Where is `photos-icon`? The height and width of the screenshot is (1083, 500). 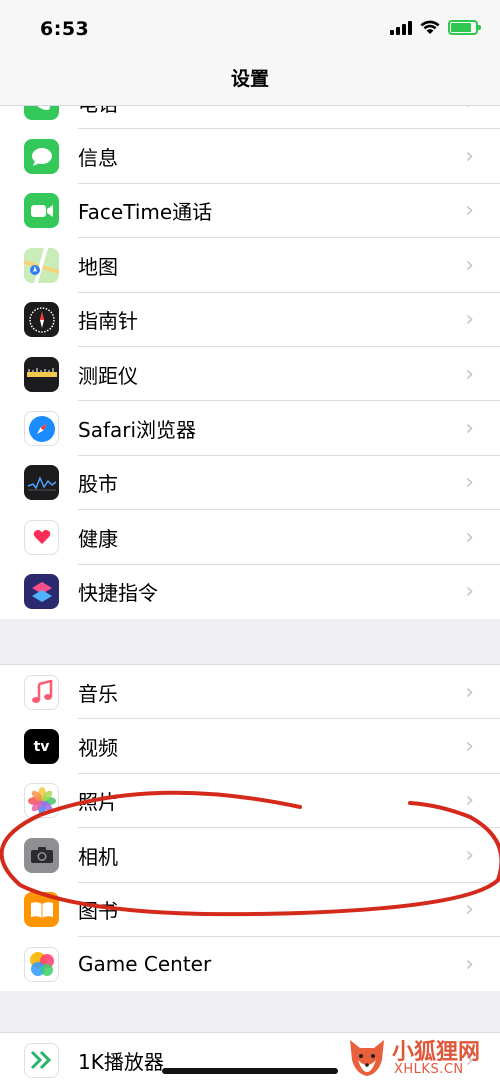
photos-icon is located at coordinates (41, 801).